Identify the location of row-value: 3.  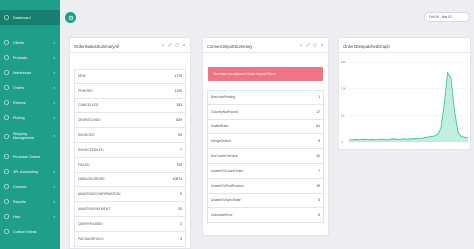
(319, 200).